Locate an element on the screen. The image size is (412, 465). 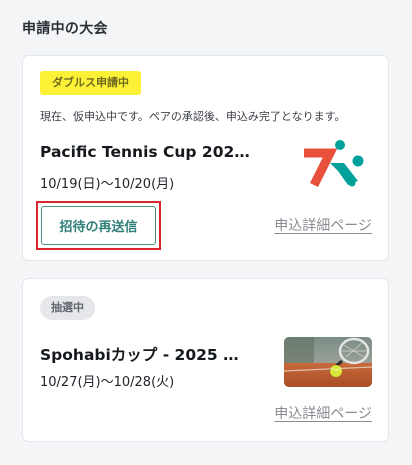
application-notice: 現在、仮申込中です。ペアの承認後、申込み完了となります。 is located at coordinates (193, 116).